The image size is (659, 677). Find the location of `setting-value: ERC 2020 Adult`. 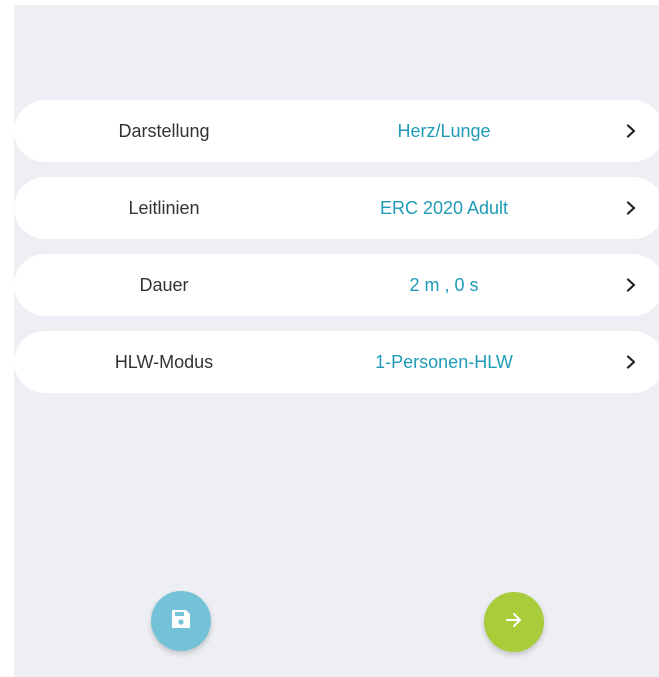

setting-value: ERC 2020 Adult is located at coordinates (444, 207).